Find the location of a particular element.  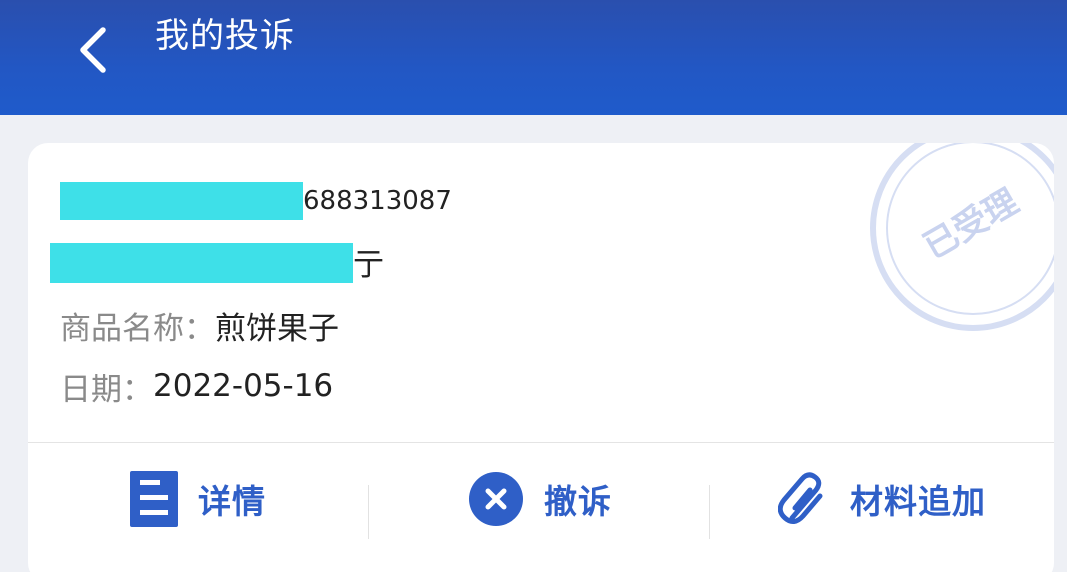

product-value: 煎饼果子 is located at coordinates (277, 328).